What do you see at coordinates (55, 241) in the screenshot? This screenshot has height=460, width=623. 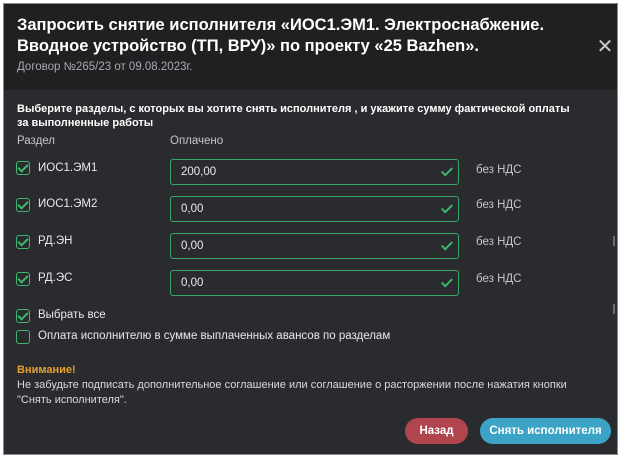 I see `section-label: РД.ЭН` at bounding box center [55, 241].